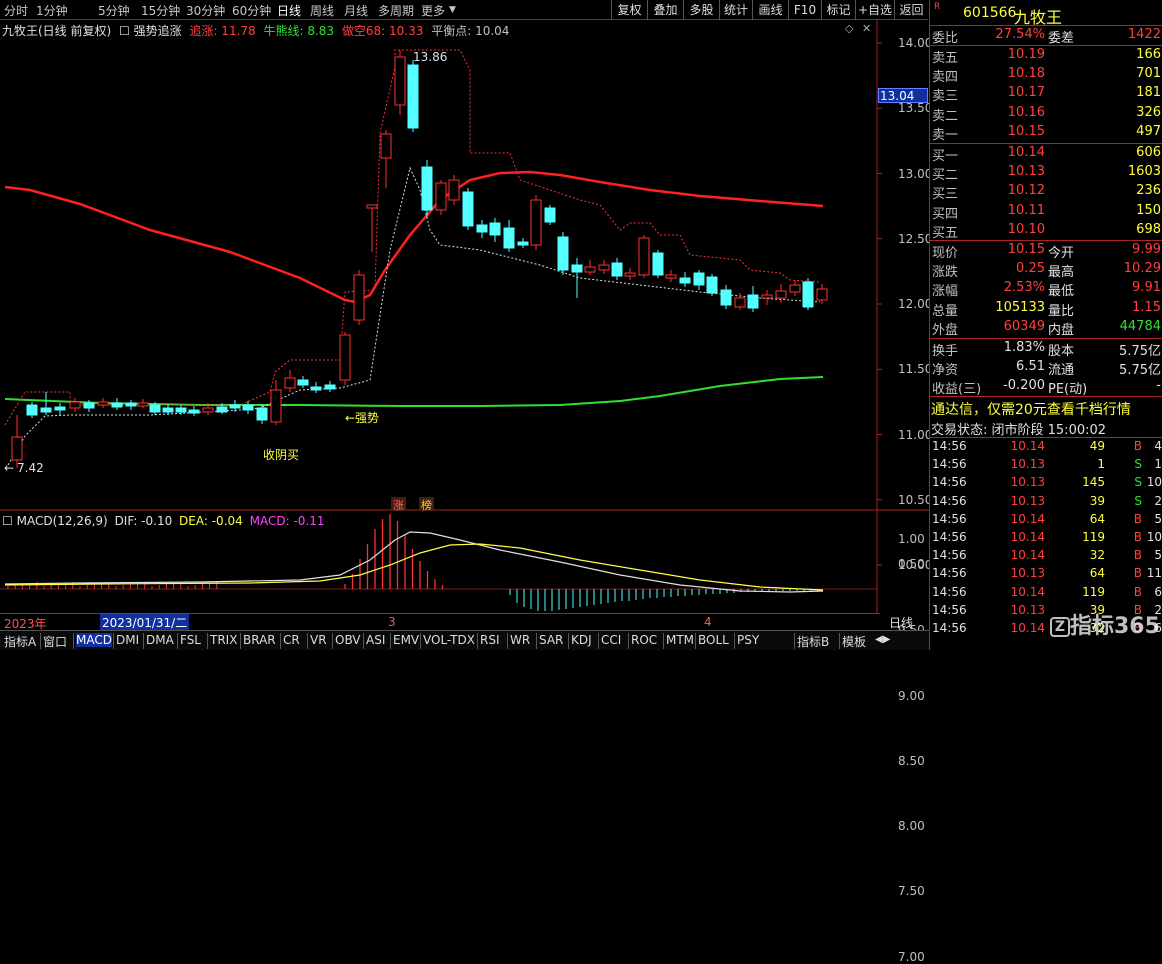  I want to click on indicator-tab-psy: PSY, so click(748, 640).